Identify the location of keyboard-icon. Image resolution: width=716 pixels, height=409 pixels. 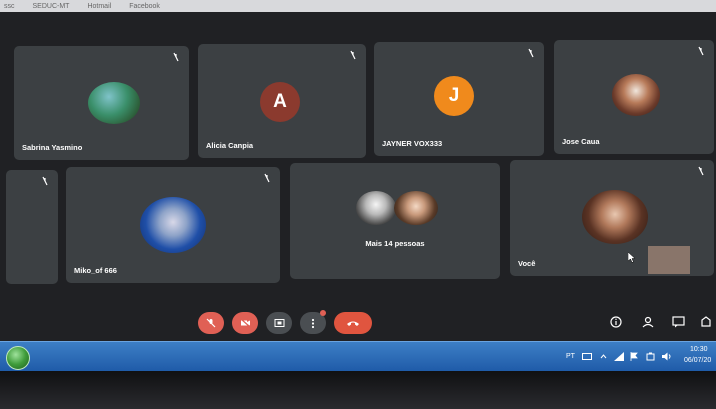
(587, 356).